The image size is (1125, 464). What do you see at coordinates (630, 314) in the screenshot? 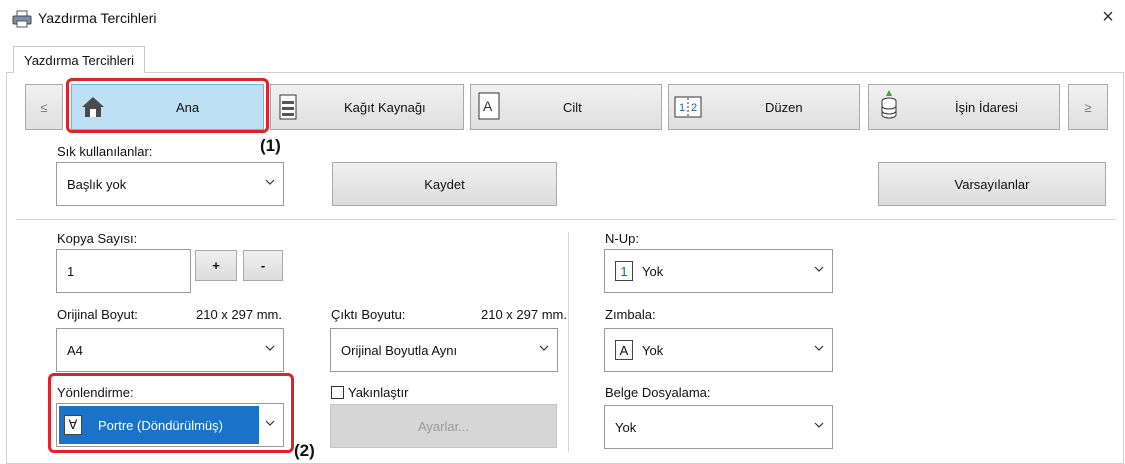
I see `staple-label: Zımbala:` at bounding box center [630, 314].